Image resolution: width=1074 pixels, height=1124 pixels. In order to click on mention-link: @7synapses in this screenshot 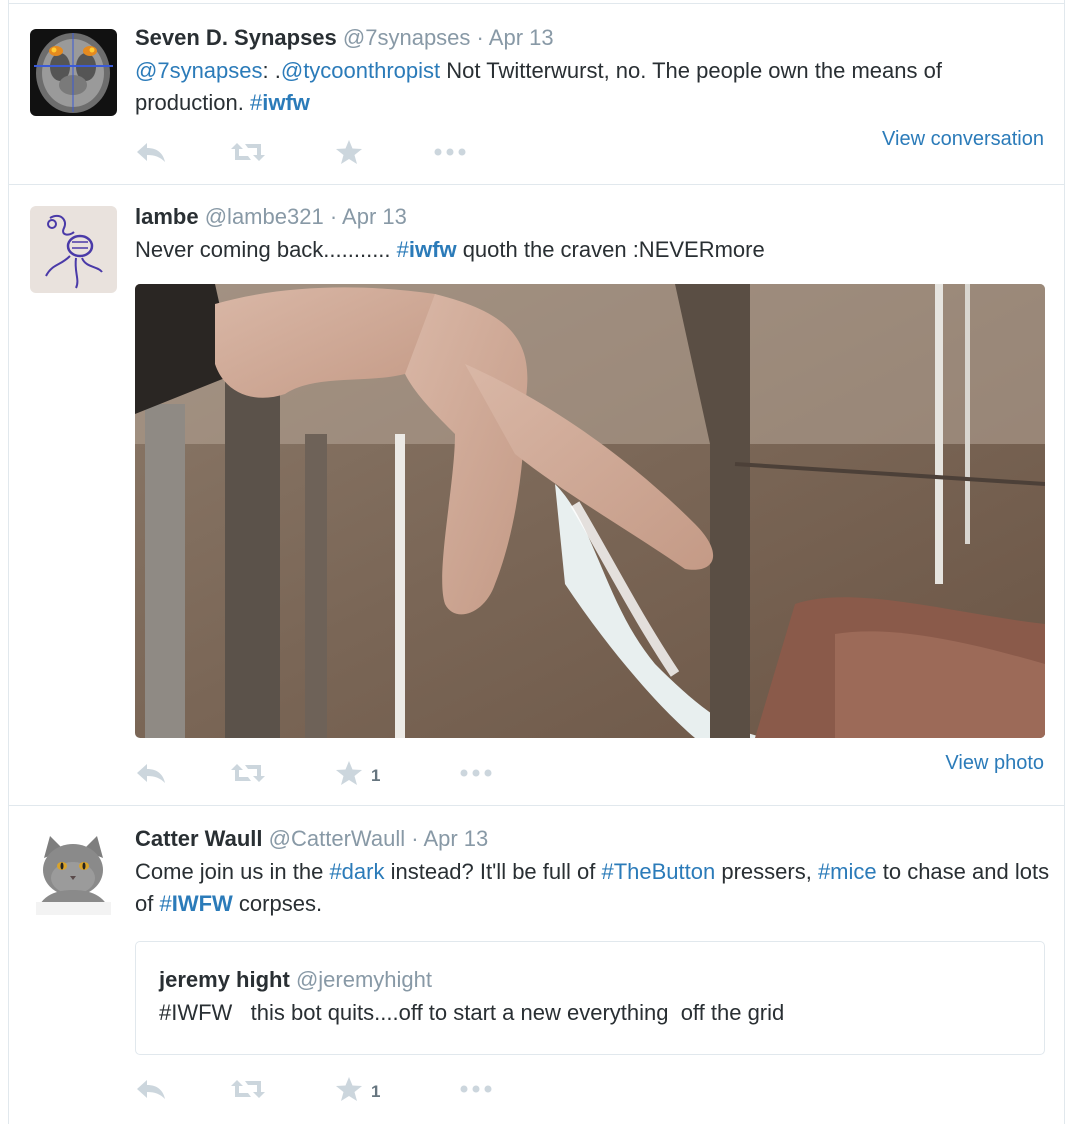, I will do `click(199, 70)`.